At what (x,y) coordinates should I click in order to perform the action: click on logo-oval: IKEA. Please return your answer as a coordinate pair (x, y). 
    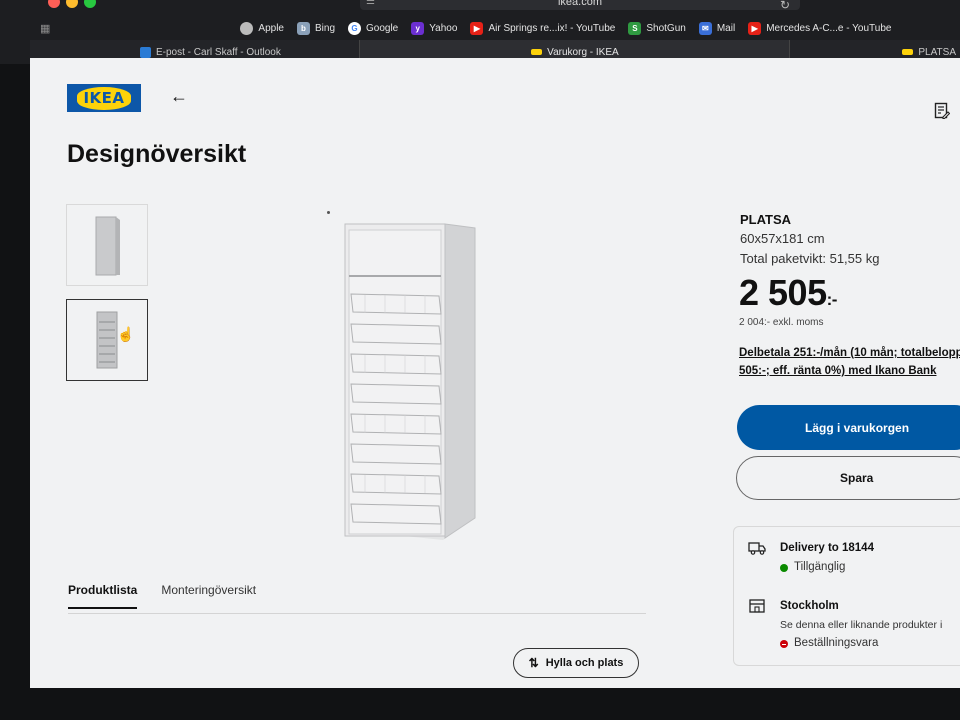
    Looking at the image, I should click on (104, 98).